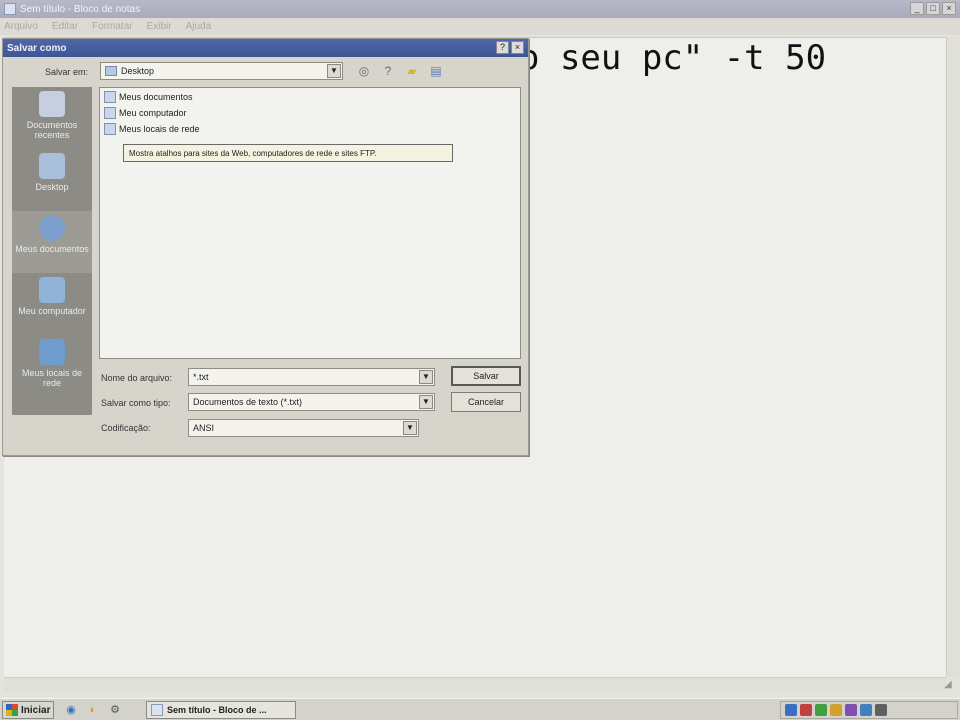  What do you see at coordinates (221, 71) in the screenshot?
I see `look-in-dropdown: Desktop ▼` at bounding box center [221, 71].